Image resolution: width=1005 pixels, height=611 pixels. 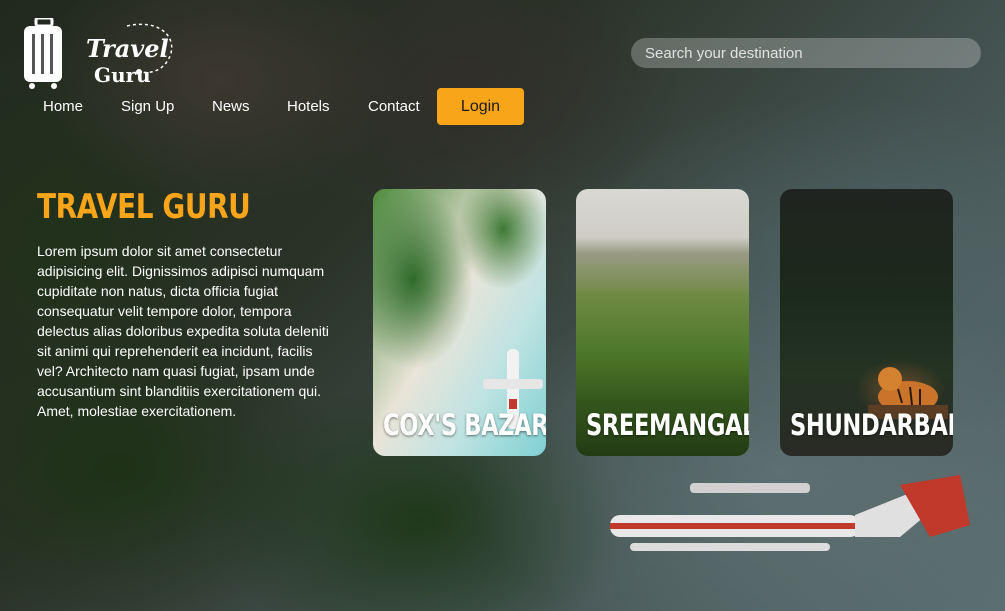 What do you see at coordinates (144, 207) in the screenshot?
I see `hero-title: TRAVEL GURU` at bounding box center [144, 207].